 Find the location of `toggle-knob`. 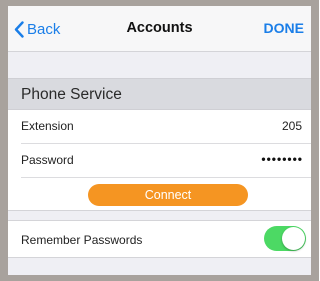

toggle-knob is located at coordinates (293, 238).